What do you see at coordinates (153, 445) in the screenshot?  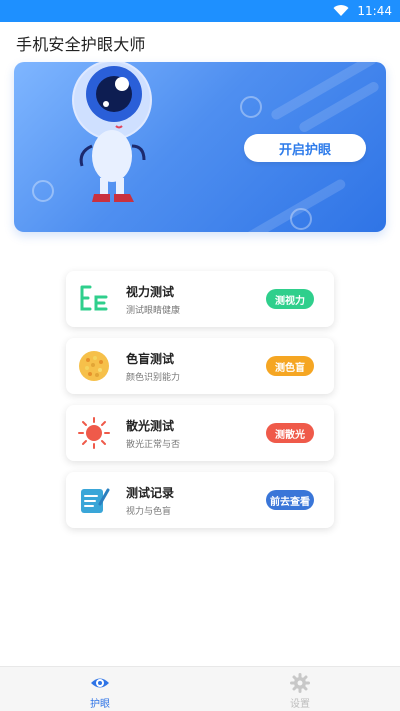 I see `card-subtitle: 散光正常与否` at bounding box center [153, 445].